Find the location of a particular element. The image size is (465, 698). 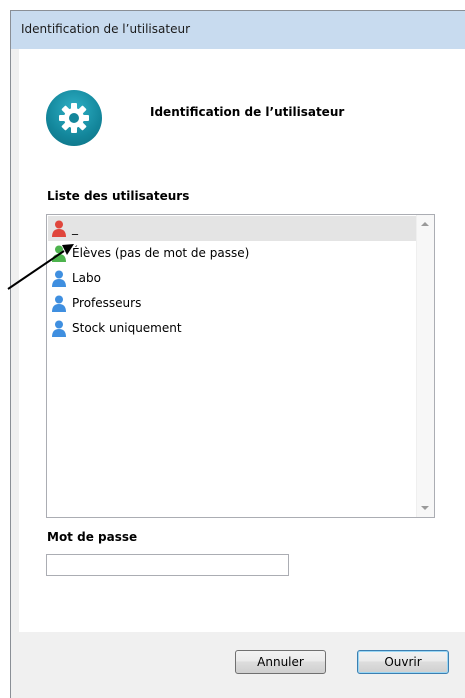

password-input is located at coordinates (167, 565).